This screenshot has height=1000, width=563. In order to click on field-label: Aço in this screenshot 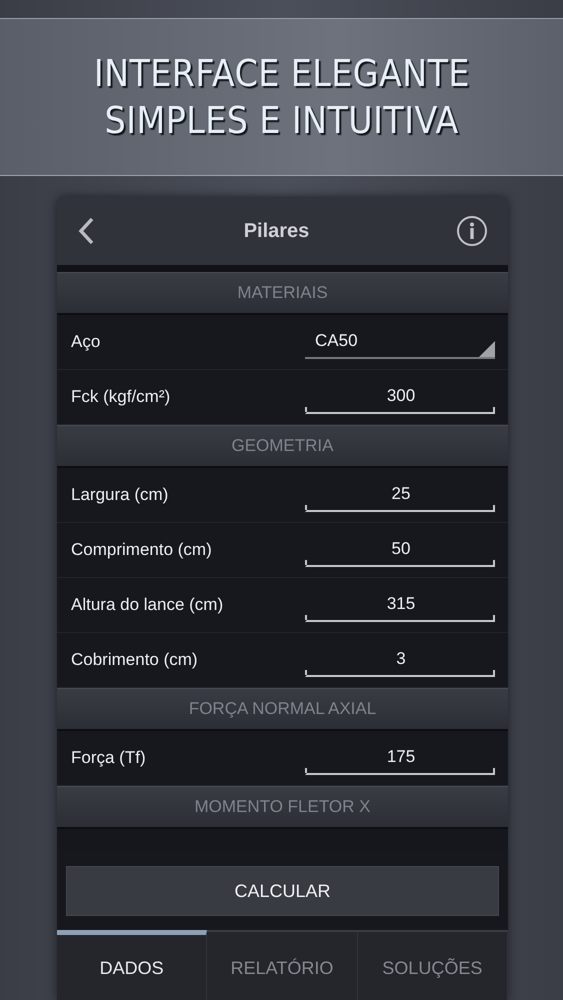, I will do `click(85, 342)`.